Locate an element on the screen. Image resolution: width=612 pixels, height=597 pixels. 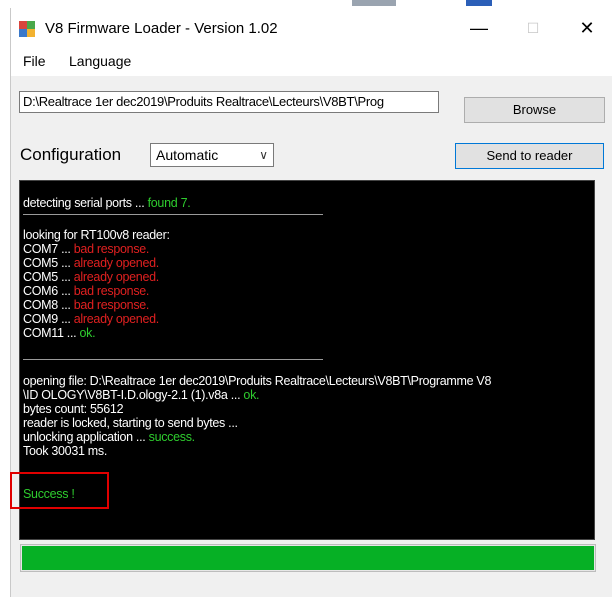
log-line: COM7 ... bad response. is located at coordinates (86, 249).